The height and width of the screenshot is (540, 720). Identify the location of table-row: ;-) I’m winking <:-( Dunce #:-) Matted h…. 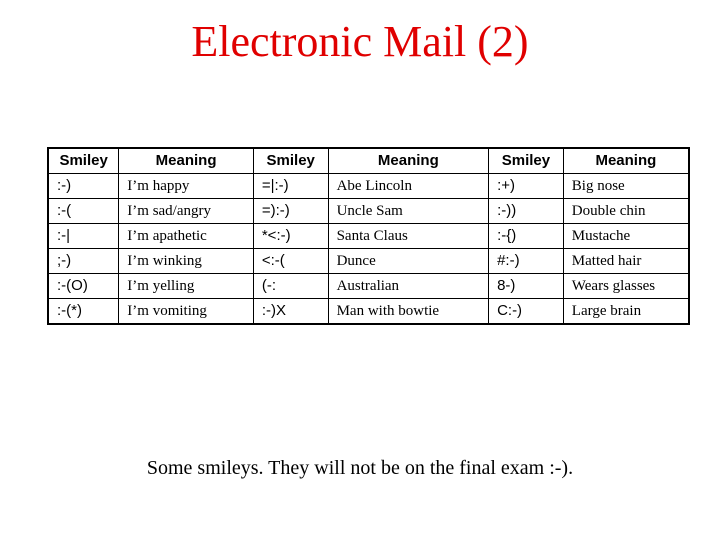
(368, 261).